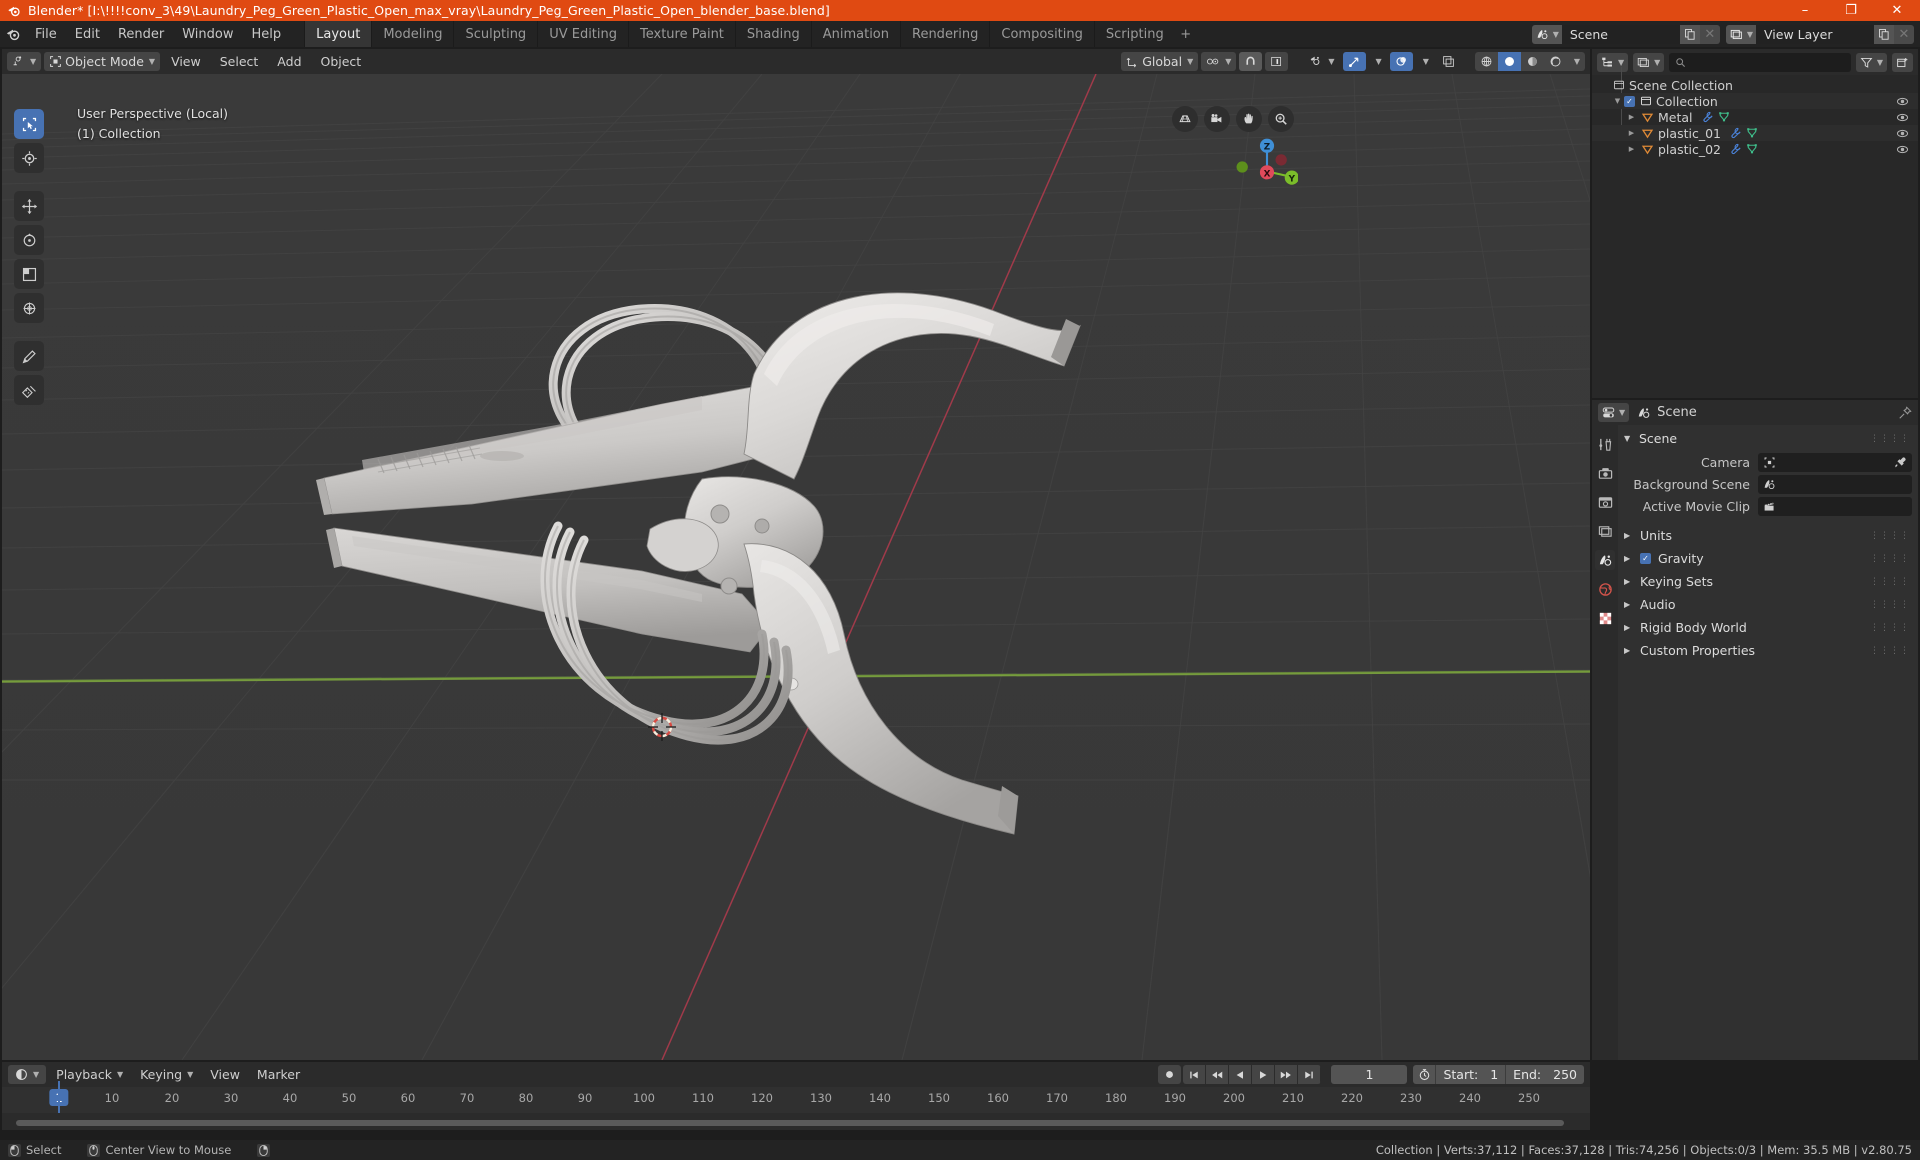  Describe the element at coordinates (1768, 535) in the screenshot. I see `section-units: ▶ Units ⋮⋮⋮⋮` at that location.